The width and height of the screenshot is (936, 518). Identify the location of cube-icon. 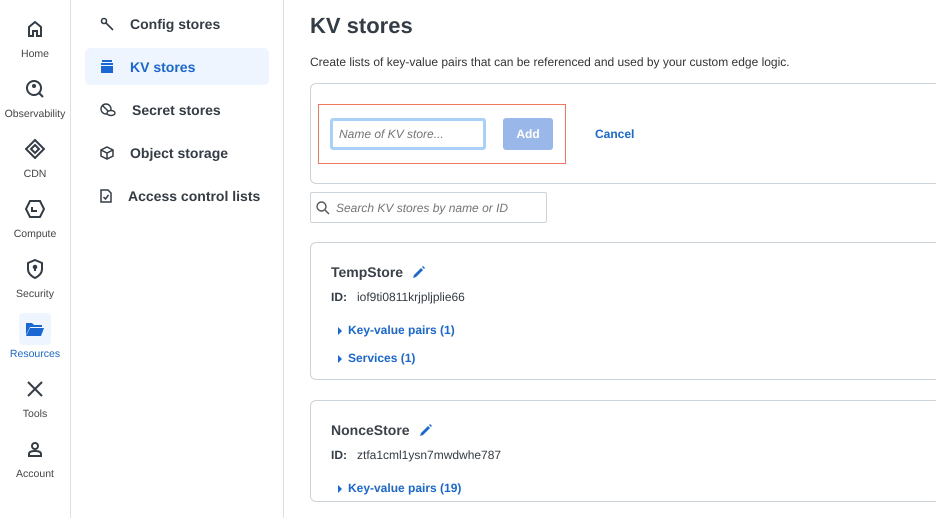
(107, 153).